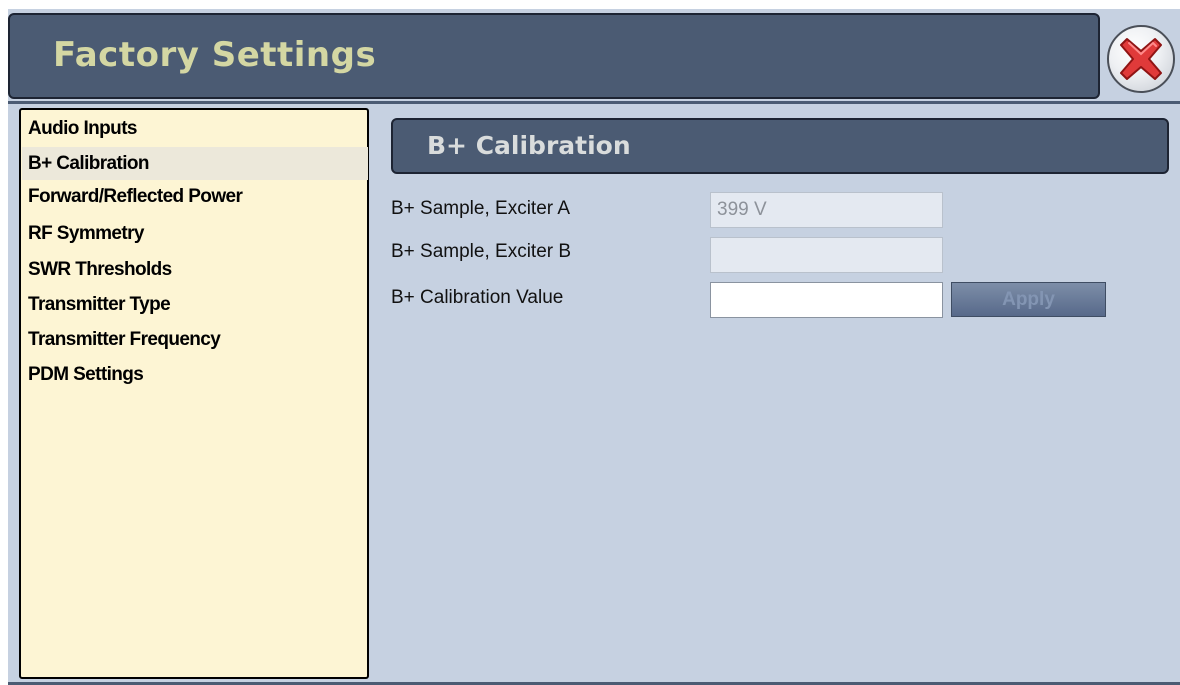  What do you see at coordinates (594, 102) in the screenshot?
I see `header-divider` at bounding box center [594, 102].